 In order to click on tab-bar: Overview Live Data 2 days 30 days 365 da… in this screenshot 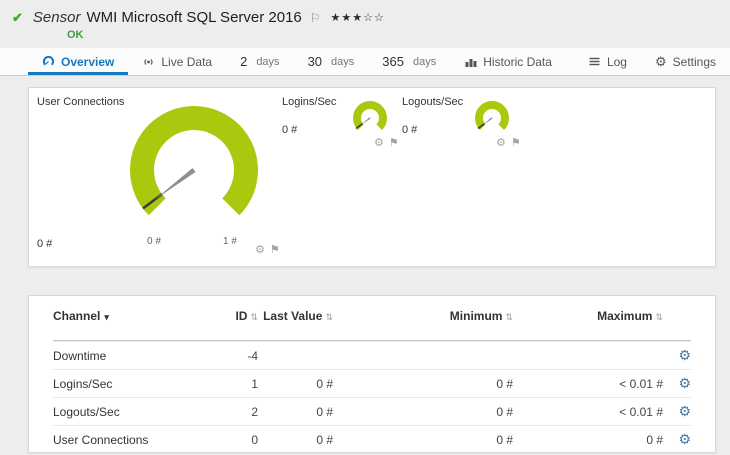, I will do `click(365, 62)`.